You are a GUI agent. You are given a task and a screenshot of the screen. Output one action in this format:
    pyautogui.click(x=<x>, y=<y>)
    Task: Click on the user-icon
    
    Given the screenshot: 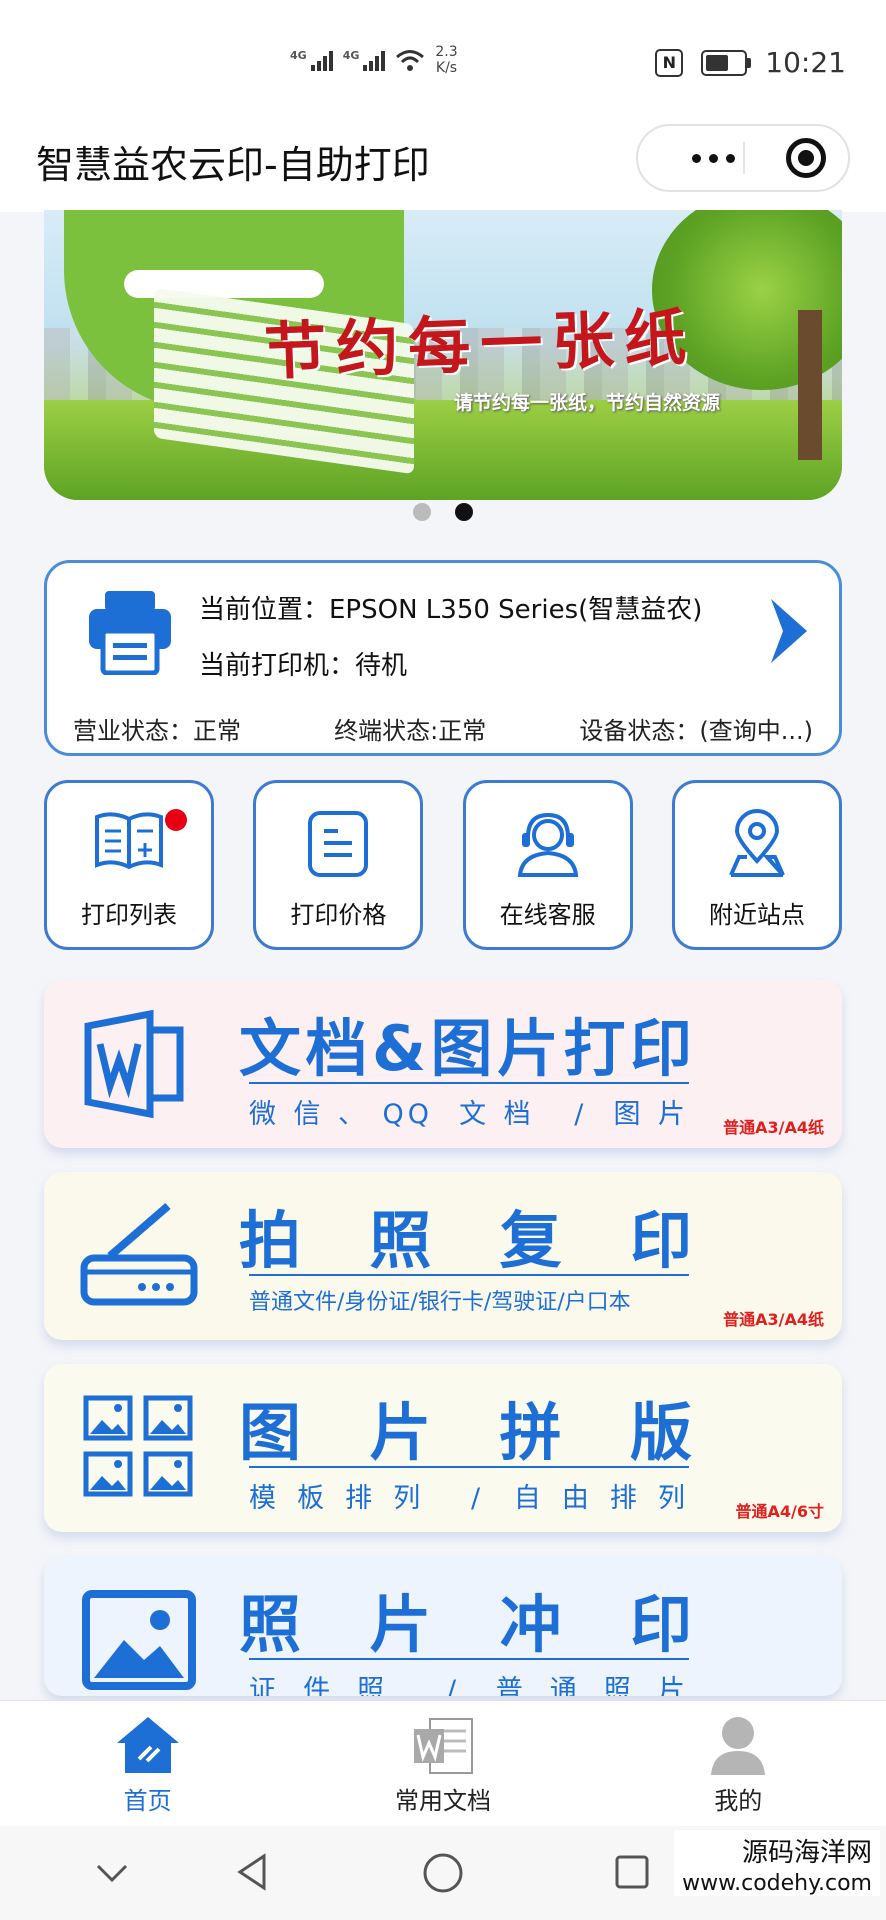 What is the action you would take?
    pyautogui.click(x=738, y=1746)
    